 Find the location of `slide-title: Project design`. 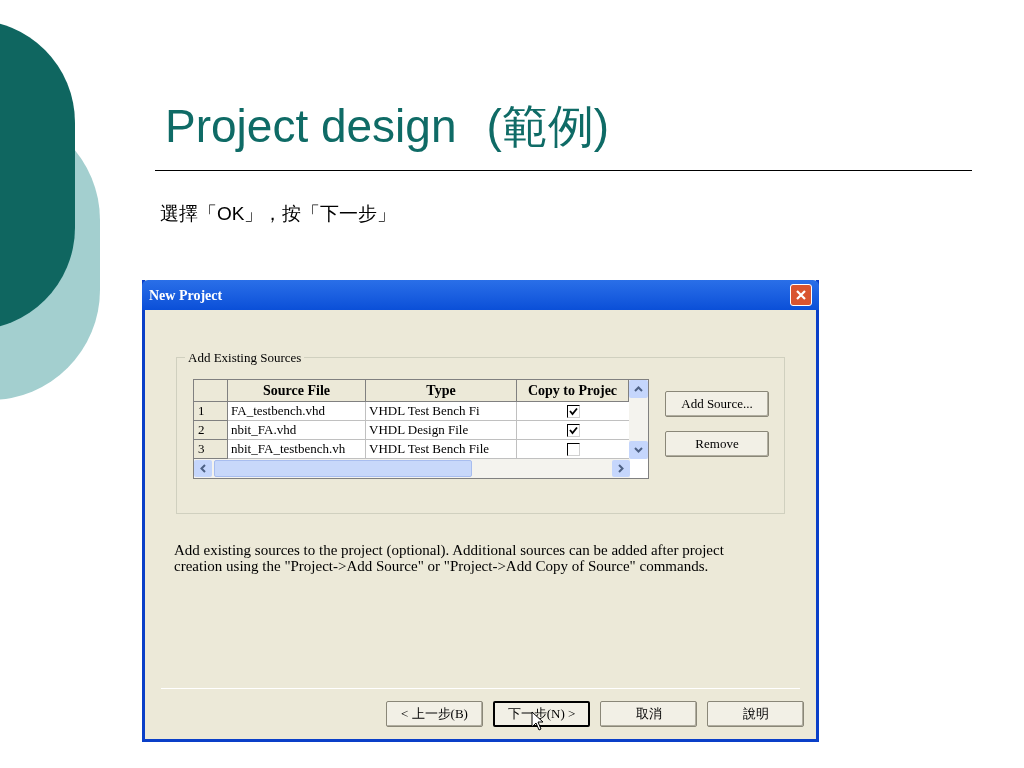

slide-title: Project design is located at coordinates (311, 126).